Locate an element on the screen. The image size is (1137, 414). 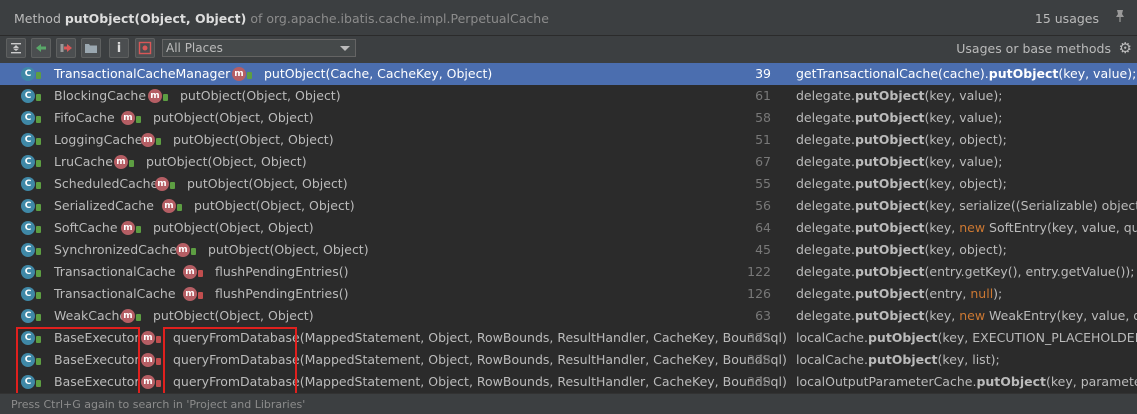
code-suffix: (key, is located at coordinates (942, 227).